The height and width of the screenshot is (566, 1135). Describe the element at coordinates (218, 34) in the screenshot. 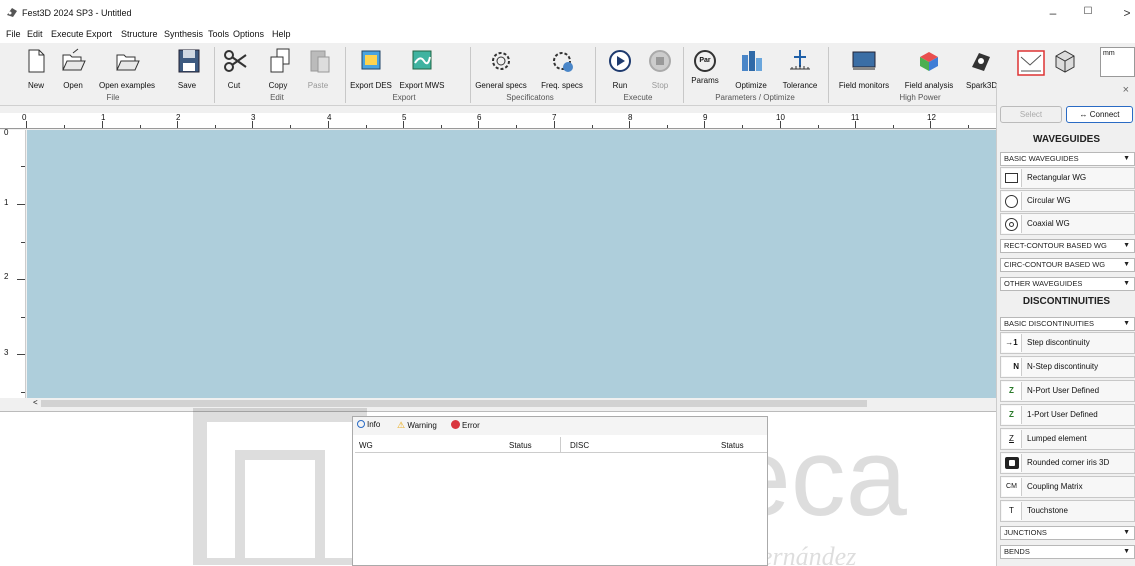

I see `menu-tools: Tools` at that location.